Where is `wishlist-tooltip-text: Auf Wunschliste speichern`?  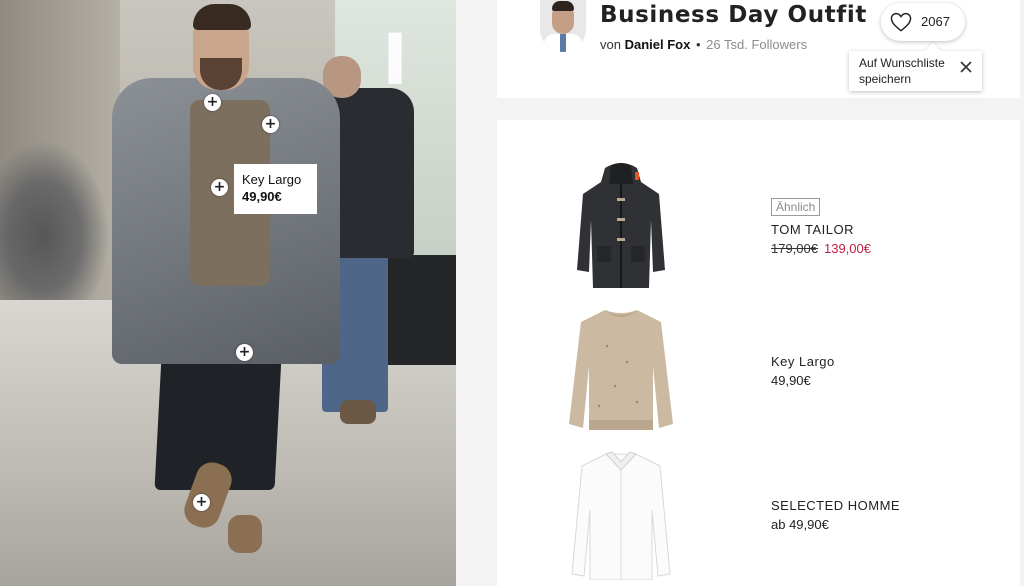
wishlist-tooltip-text: Auf Wunschliste speichern is located at coordinates (902, 71).